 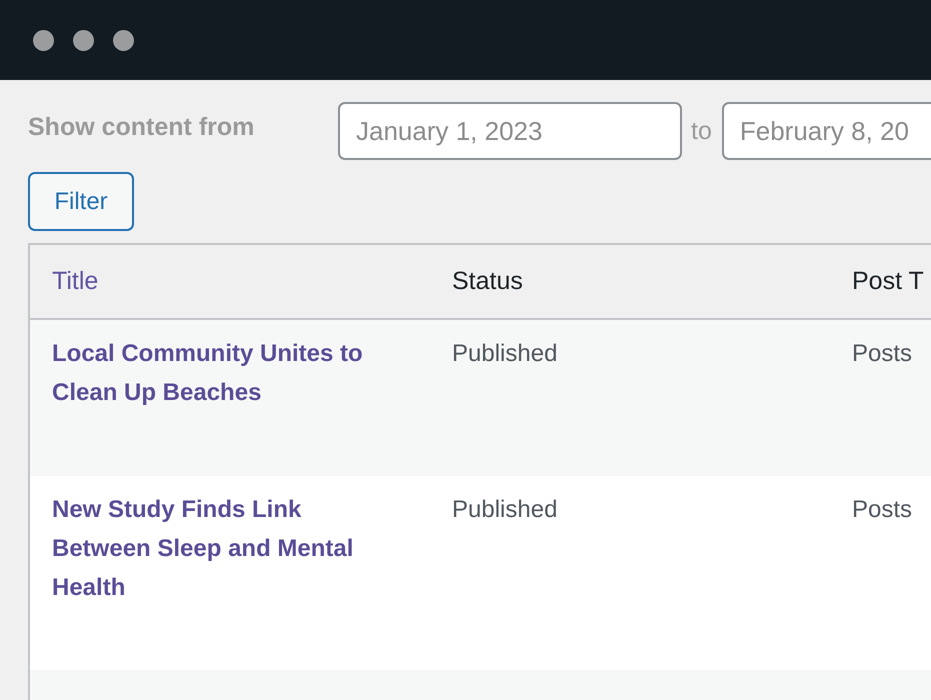 I want to click on column-header: Status, so click(x=487, y=281).